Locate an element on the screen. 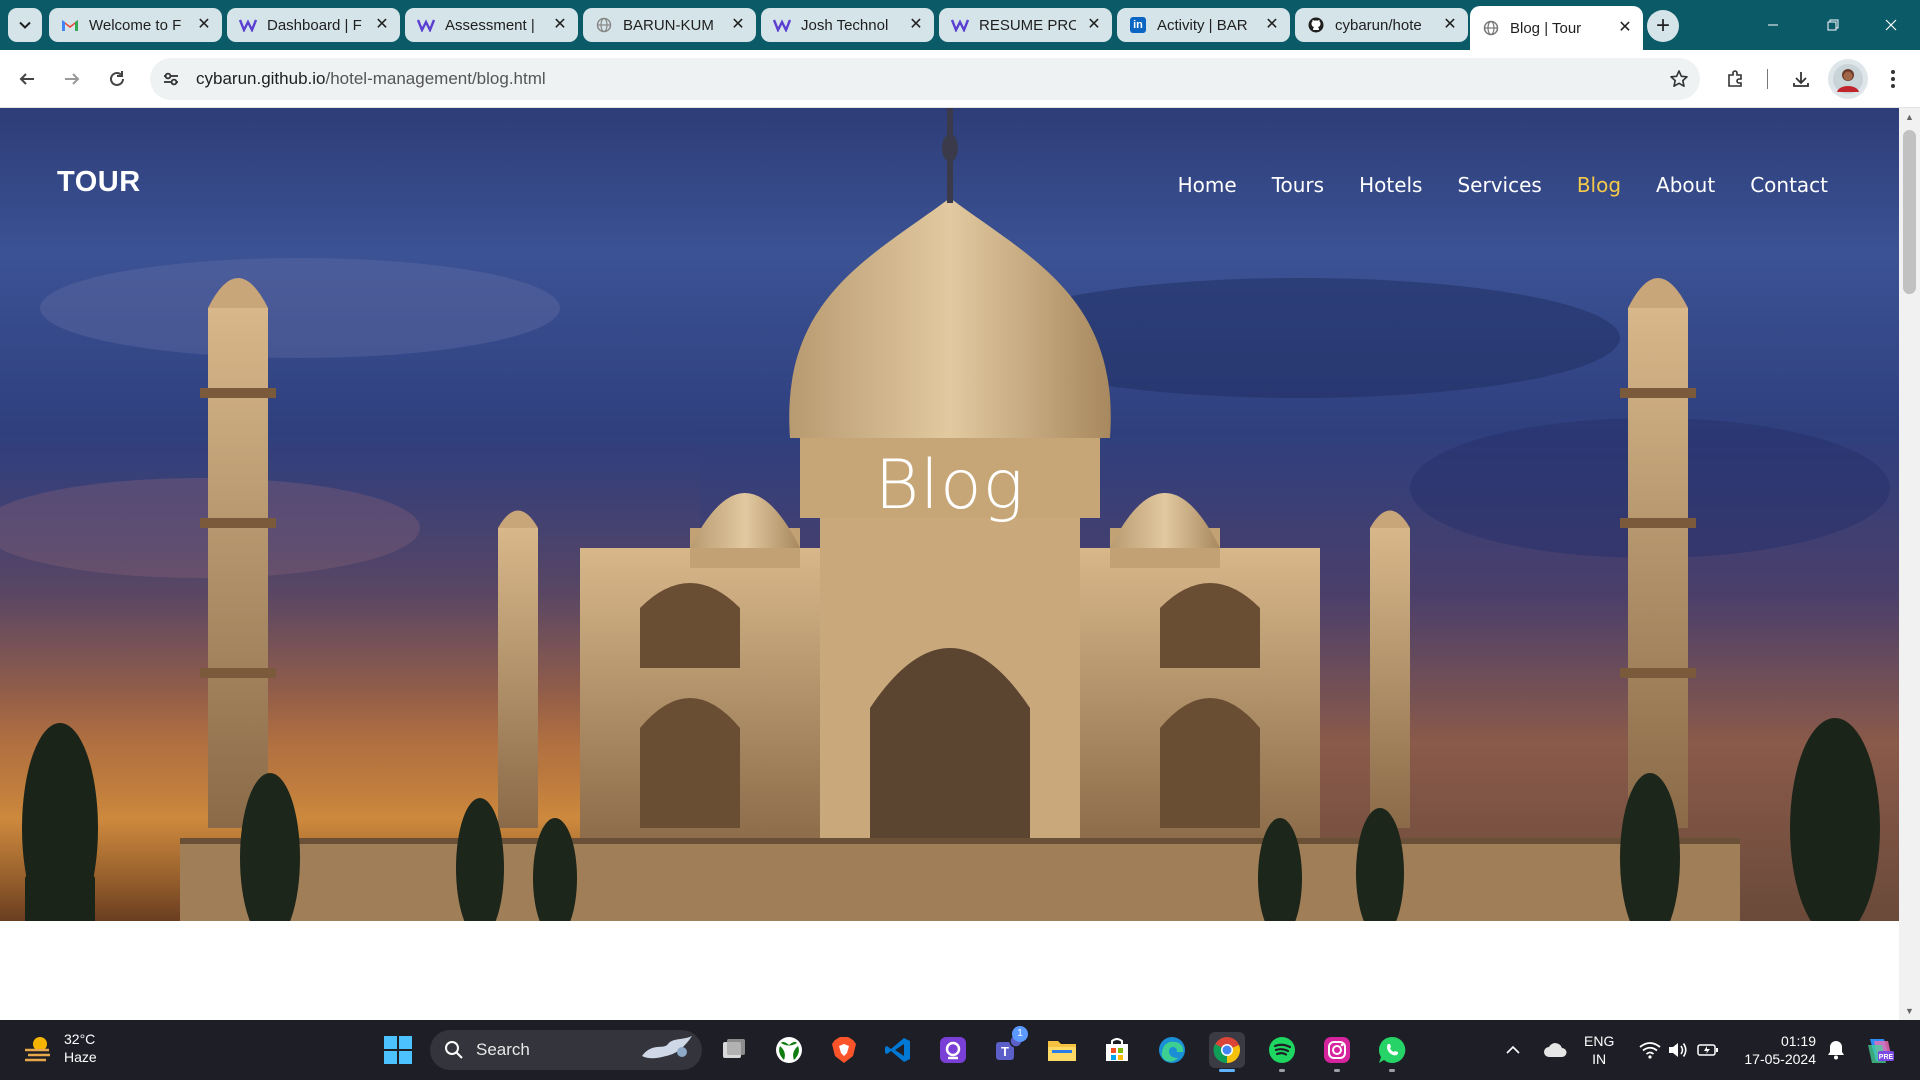 This screenshot has width=1920, height=1080. battery-button is located at coordinates (1708, 1050).